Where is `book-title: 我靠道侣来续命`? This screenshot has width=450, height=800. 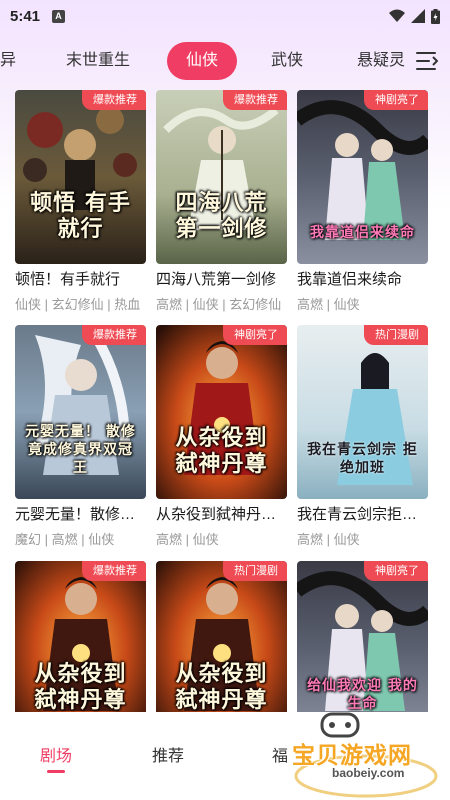 book-title: 我靠道侣来续命 is located at coordinates (362, 280).